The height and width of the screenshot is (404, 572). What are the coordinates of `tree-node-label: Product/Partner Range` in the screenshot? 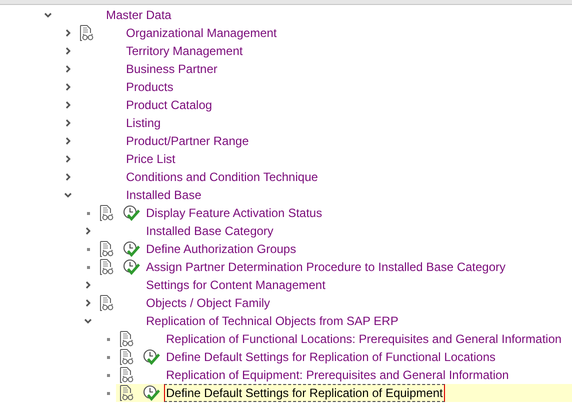 It's located at (187, 141).